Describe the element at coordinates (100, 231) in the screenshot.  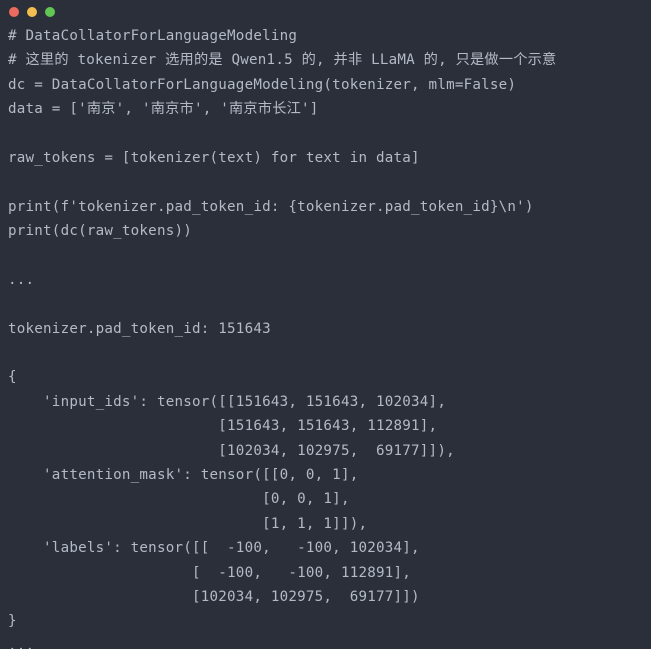
I see `code-line: print(dc(raw_tokens))` at that location.